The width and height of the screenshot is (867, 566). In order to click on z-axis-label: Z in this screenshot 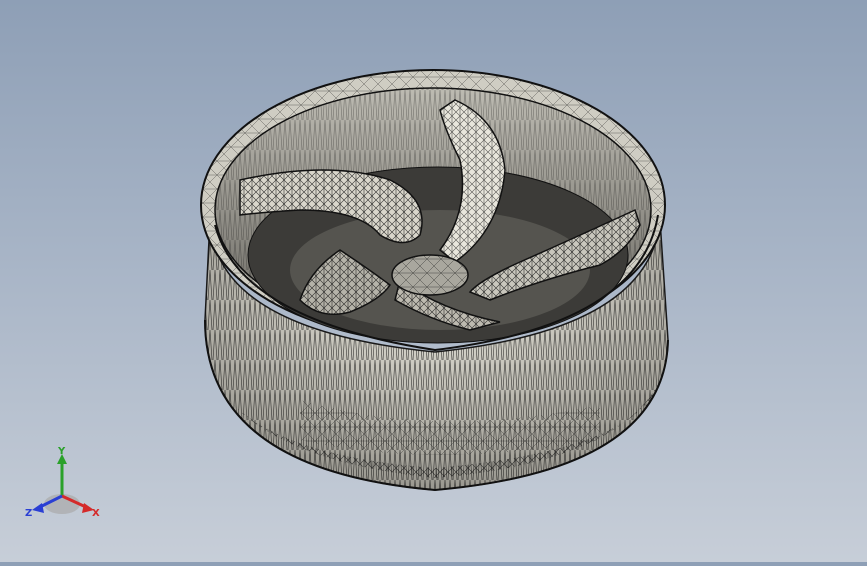, I will do `click(28, 513)`.